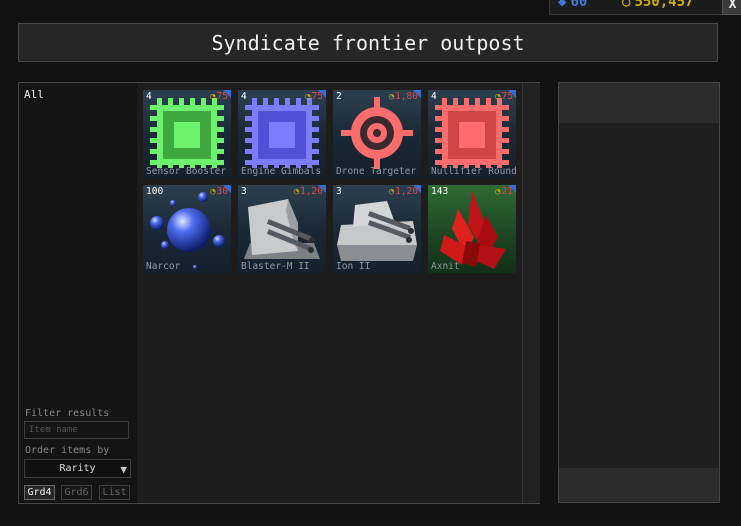 This screenshot has height=526, width=741. I want to click on blue-orbs-icon, so click(187, 230).